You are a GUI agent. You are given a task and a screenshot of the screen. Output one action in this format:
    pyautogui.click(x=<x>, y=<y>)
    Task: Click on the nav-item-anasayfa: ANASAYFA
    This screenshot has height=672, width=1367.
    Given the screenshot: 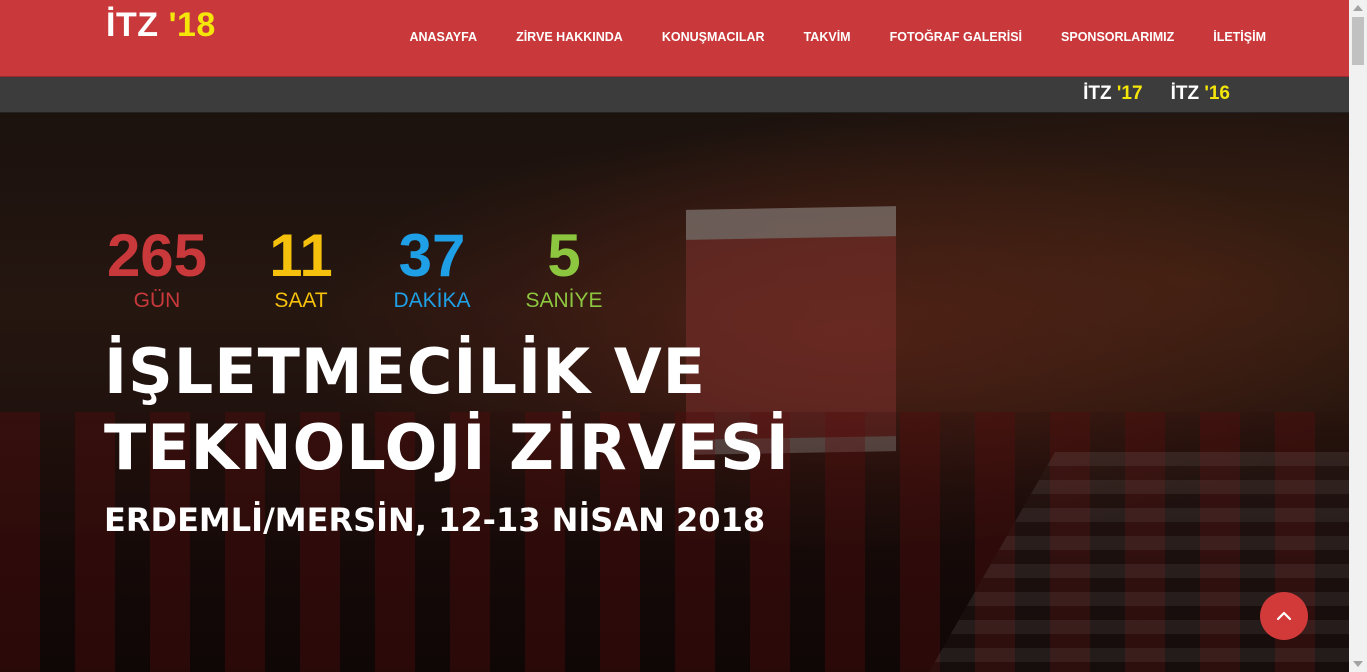 What is the action you would take?
    pyautogui.click(x=443, y=37)
    